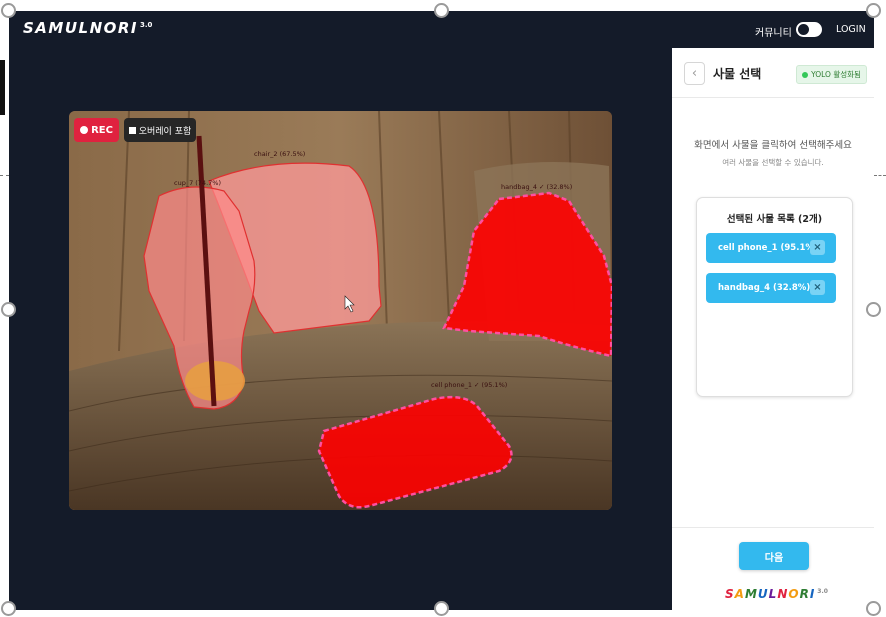 Image resolution: width=886 pixels, height=617 pixels. Describe the element at coordinates (536, 187) in the screenshot. I see `detection-label: handbag_4 ✓ (32.8%)` at that location.